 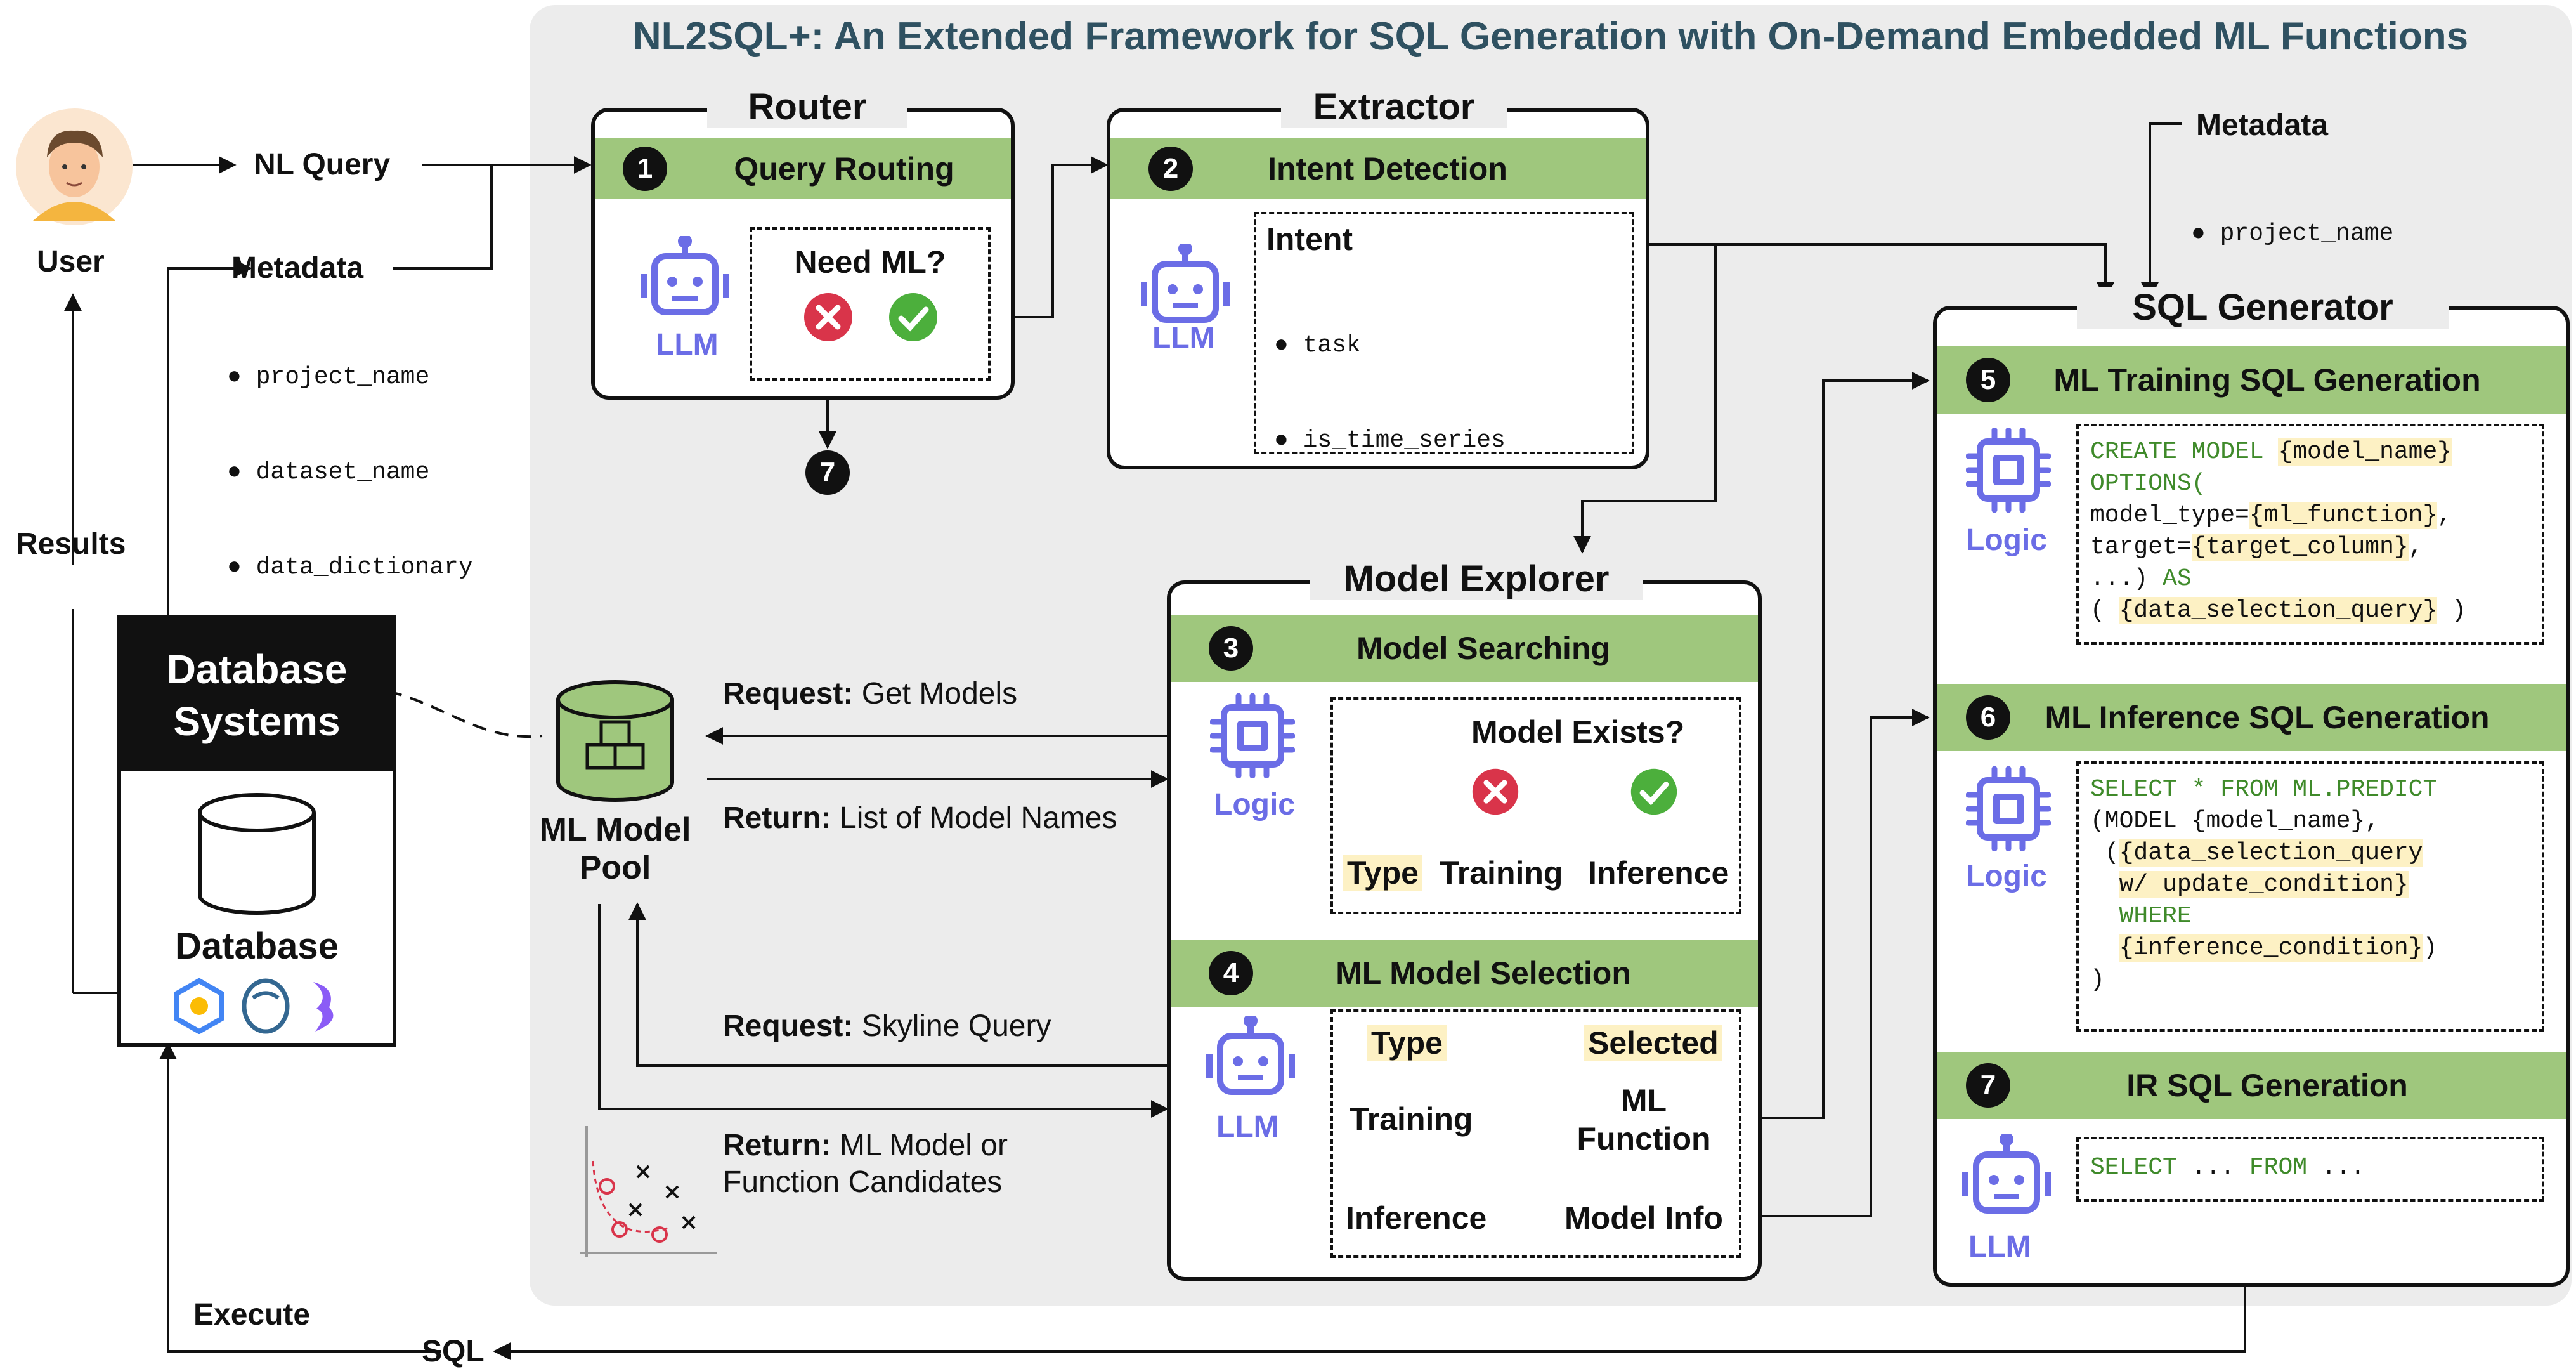 I want to click on arrow-sqlgen-sql, so click(x=1370, y=1320).